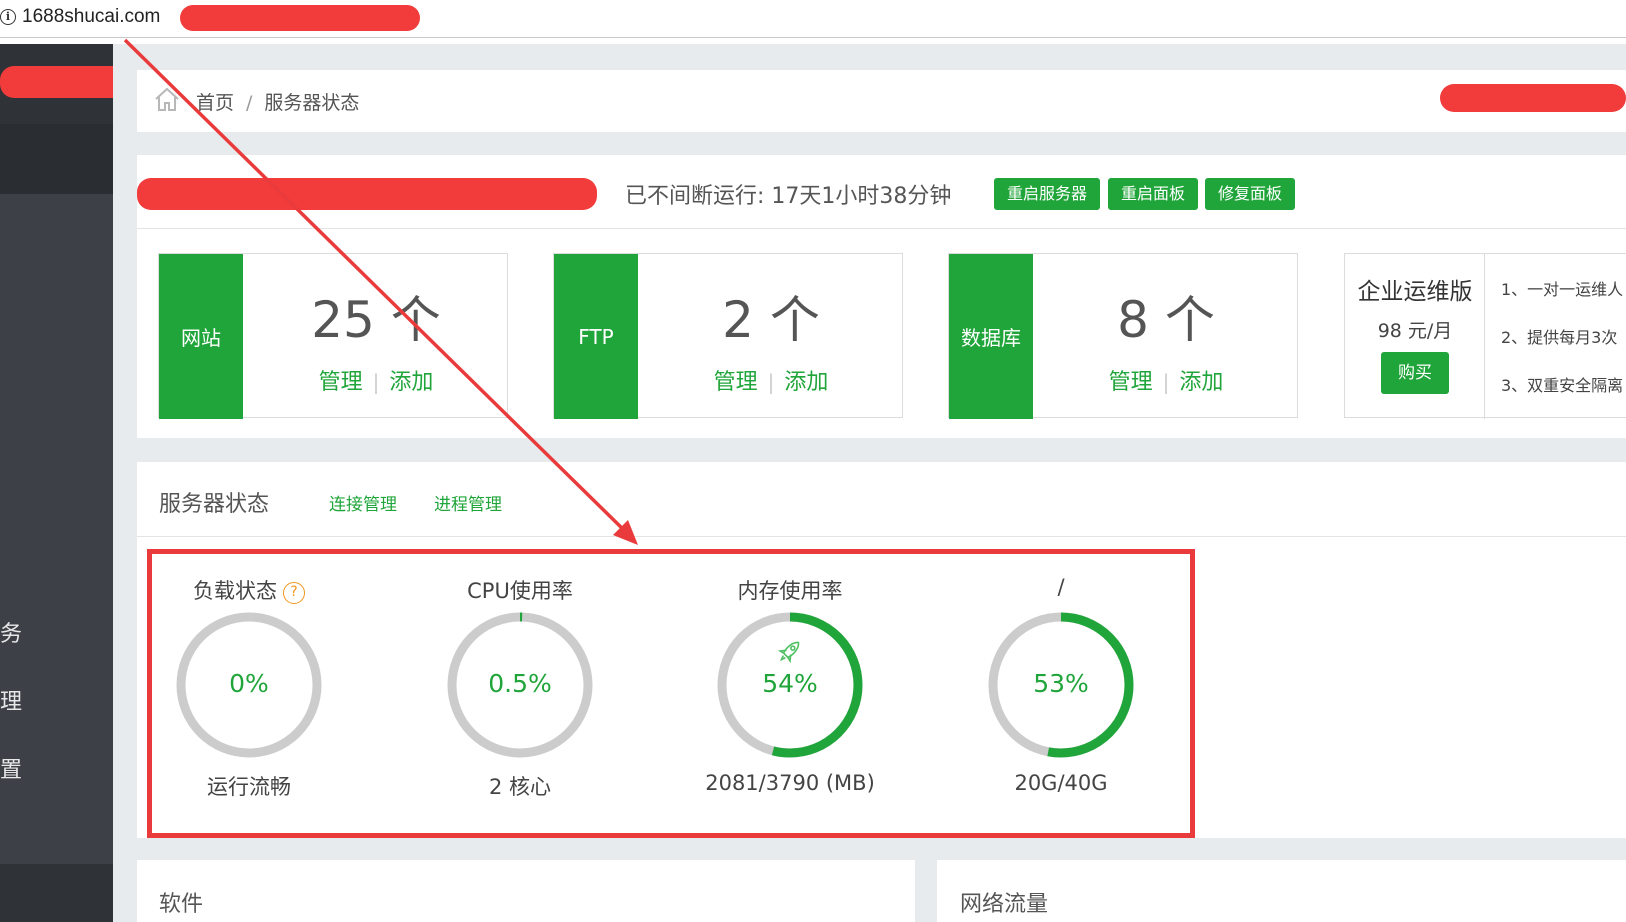  What do you see at coordinates (11, 632) in the screenshot?
I see `sidebar-item-service: 务` at bounding box center [11, 632].